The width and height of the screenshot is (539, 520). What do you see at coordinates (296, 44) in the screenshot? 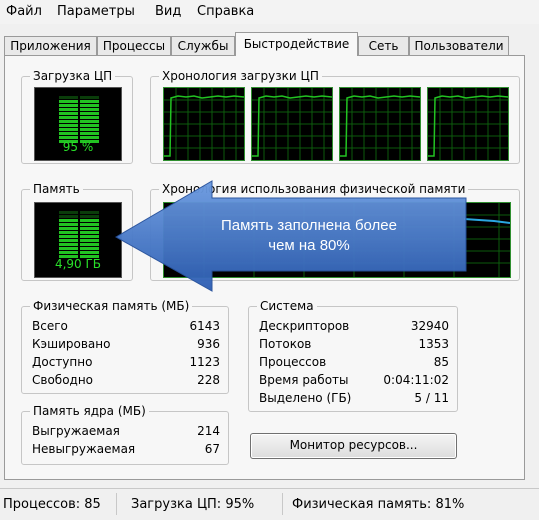
I see `tab-performance: Быстродействие` at bounding box center [296, 44].